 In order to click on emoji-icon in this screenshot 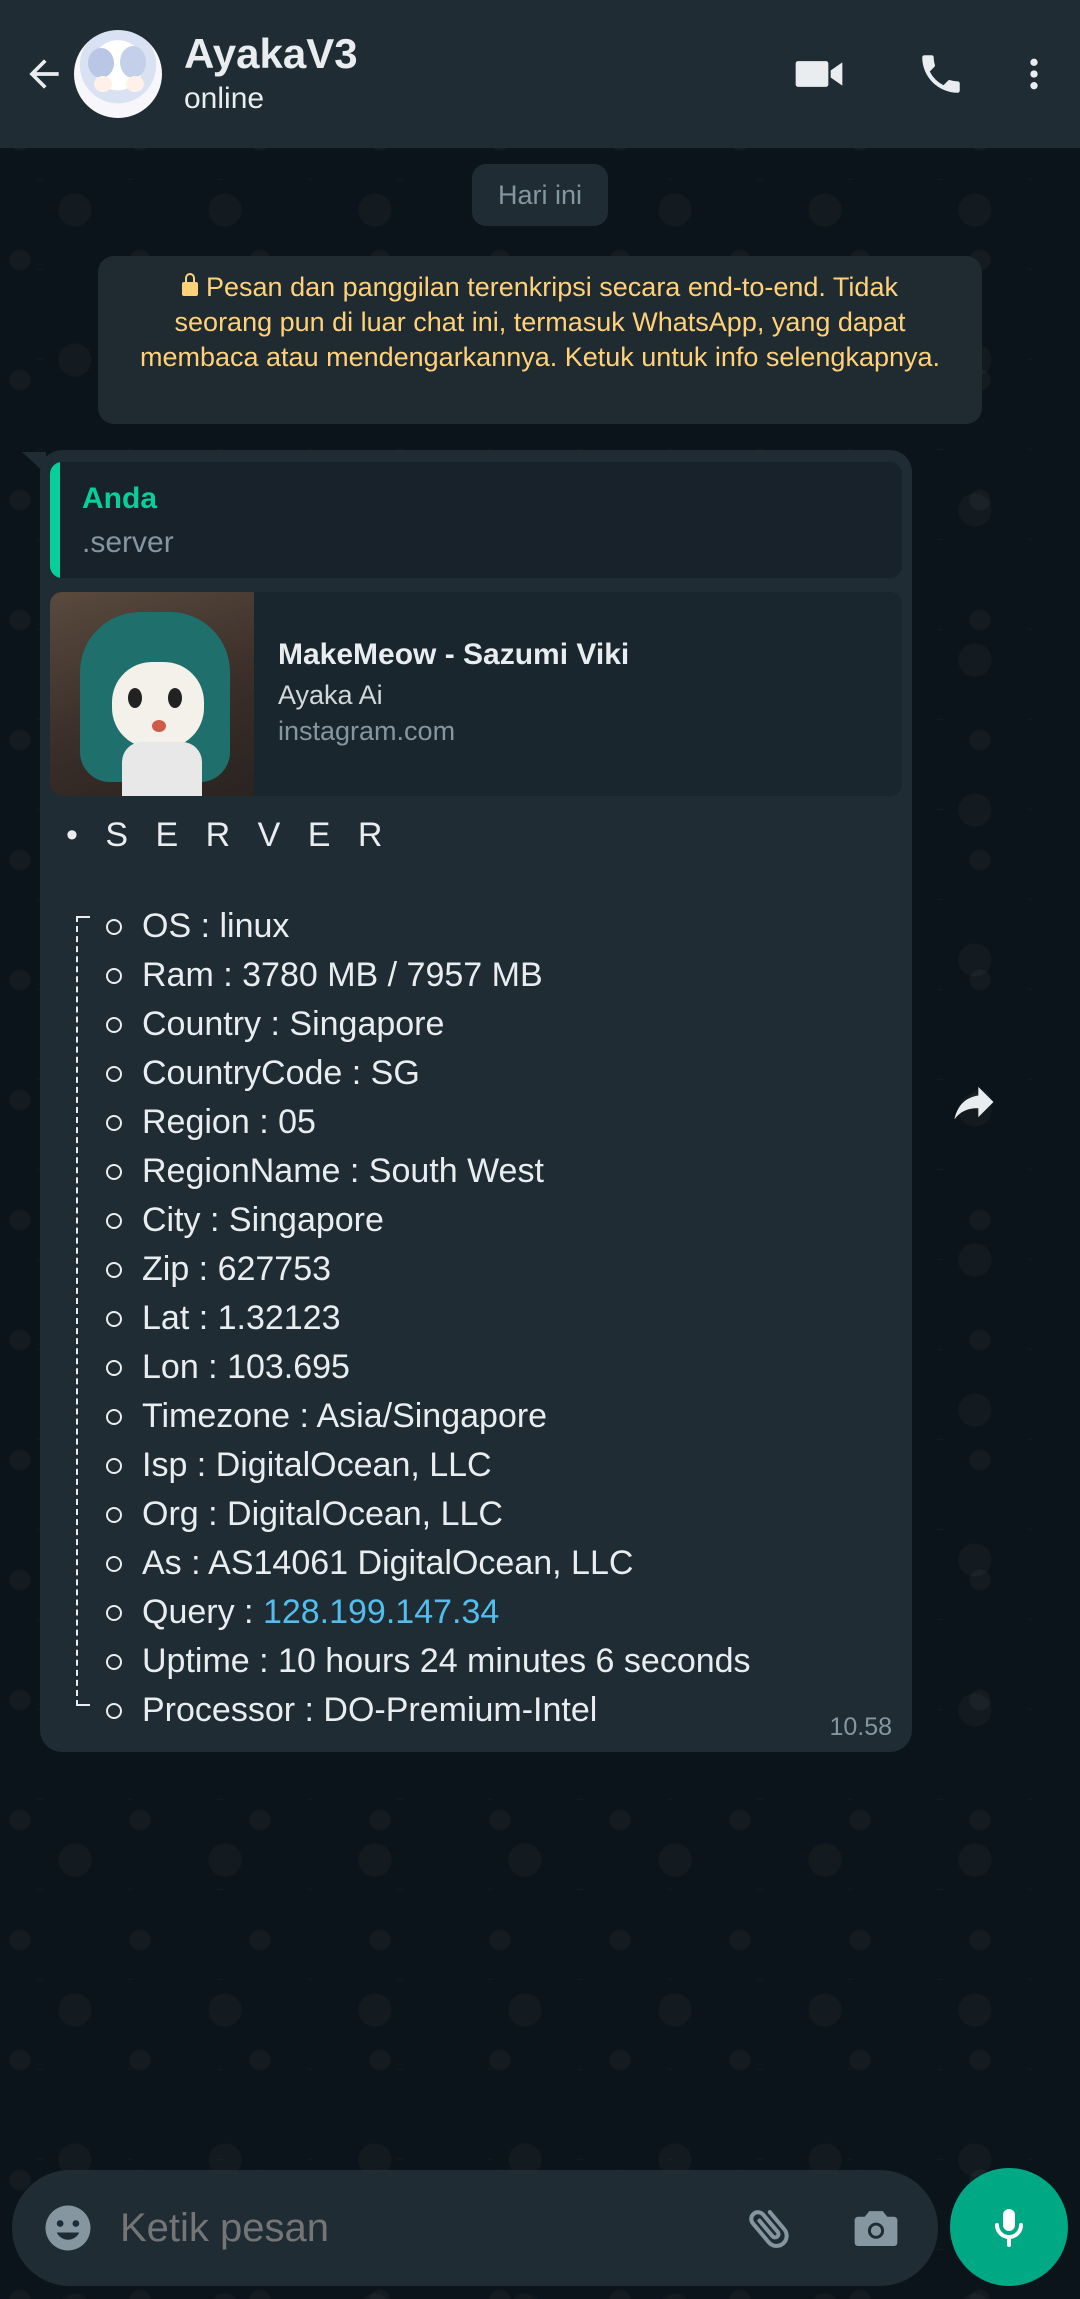, I will do `click(68, 2228)`.